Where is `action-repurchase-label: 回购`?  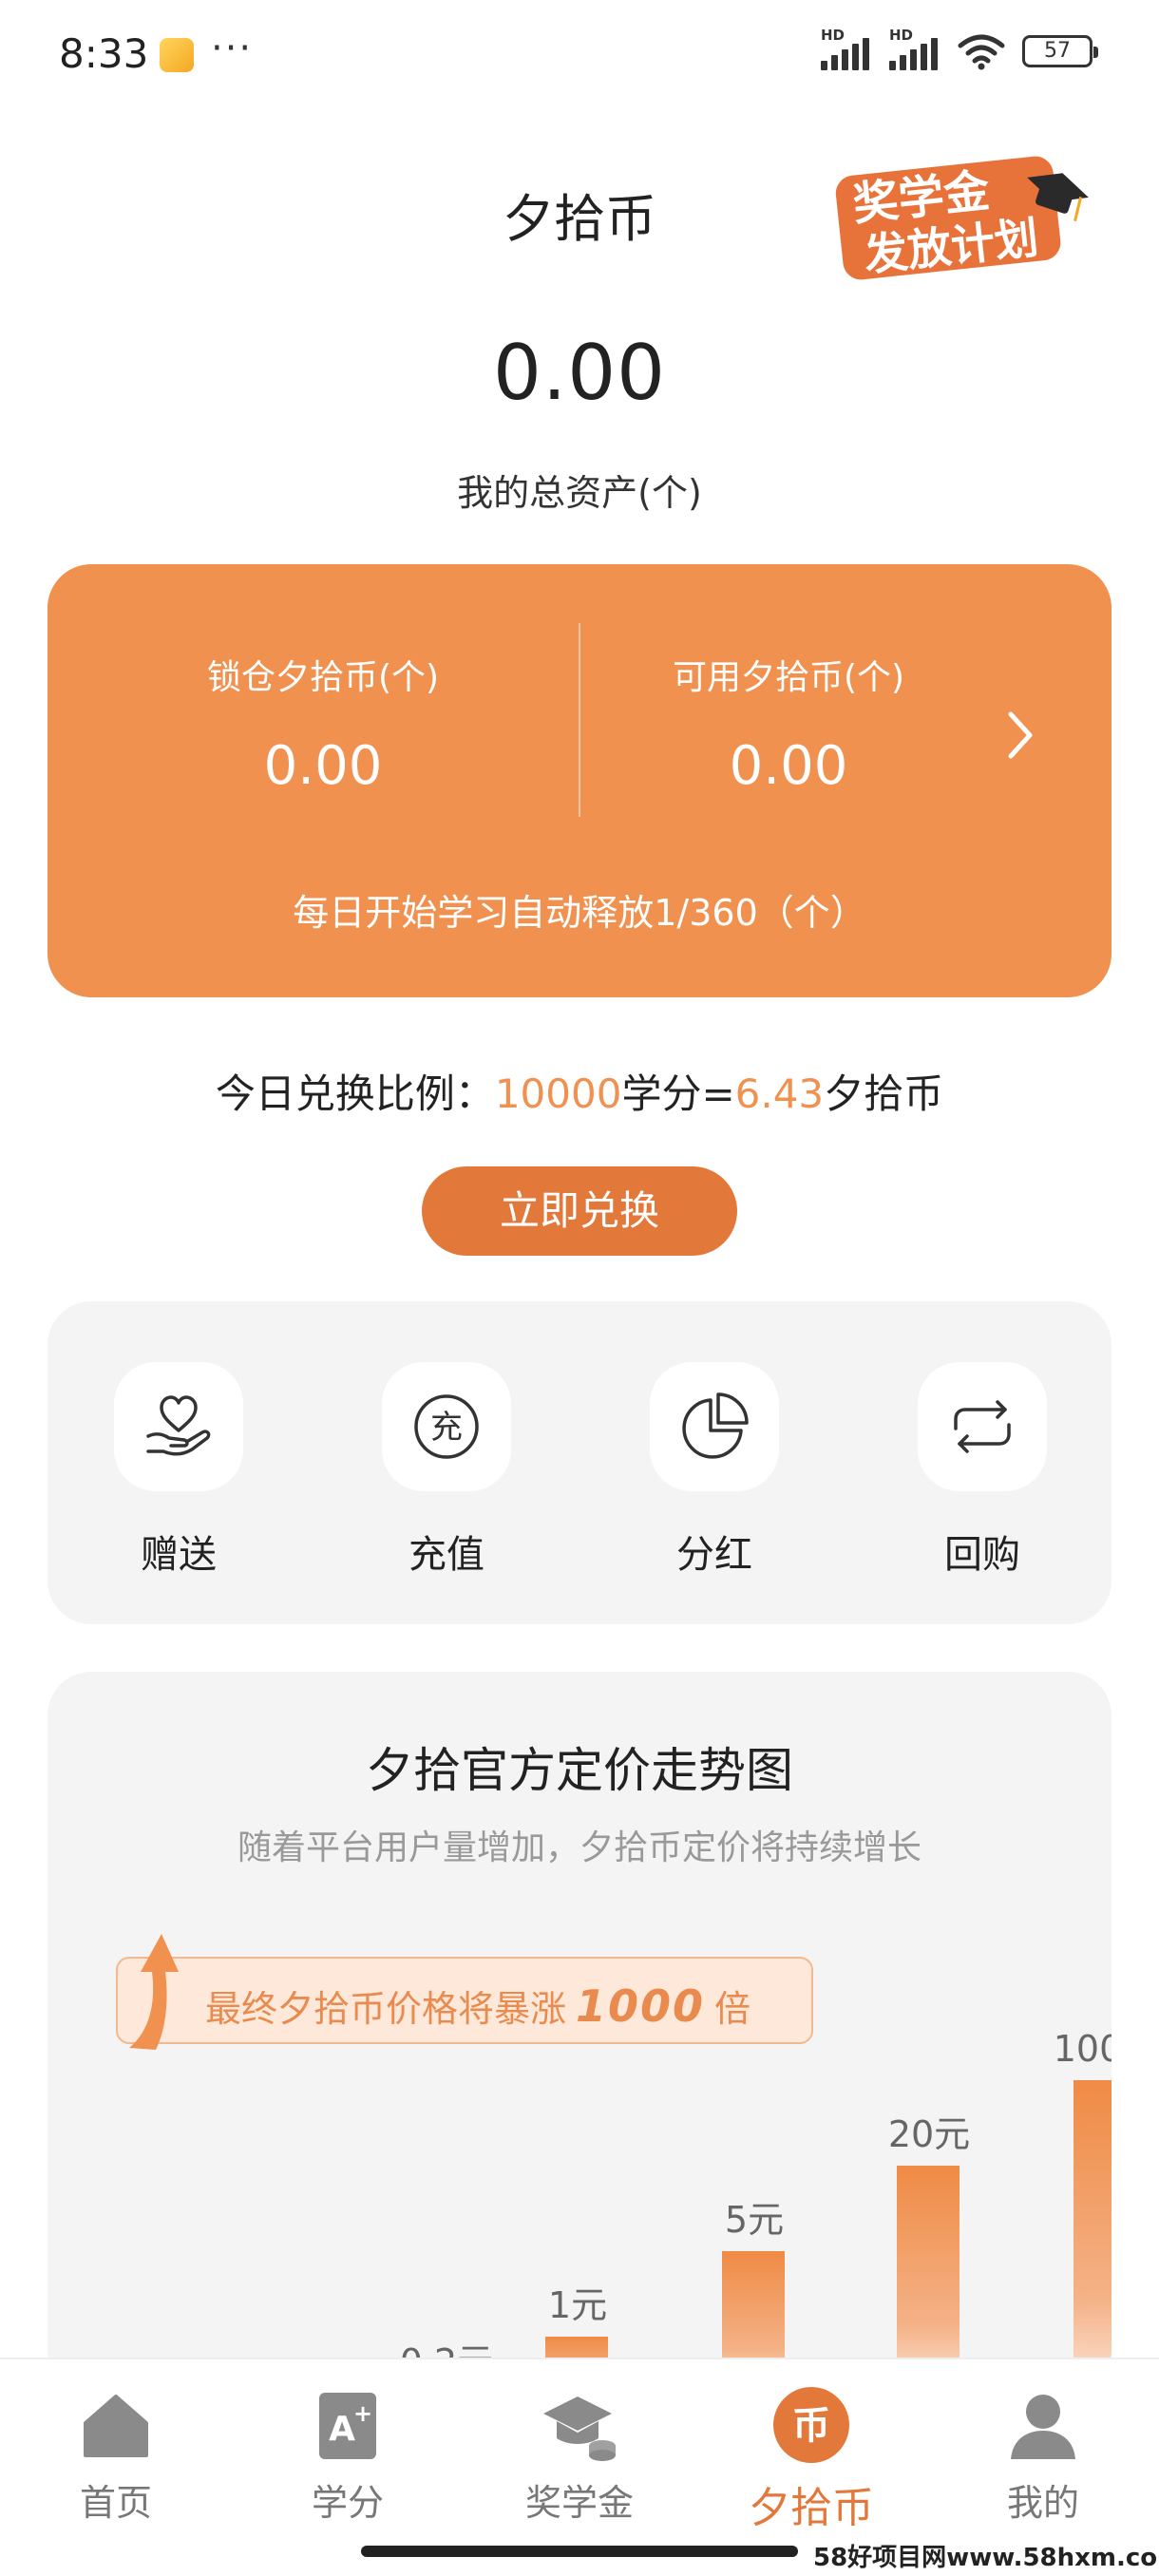
action-repurchase-label: 回购 is located at coordinates (982, 1555).